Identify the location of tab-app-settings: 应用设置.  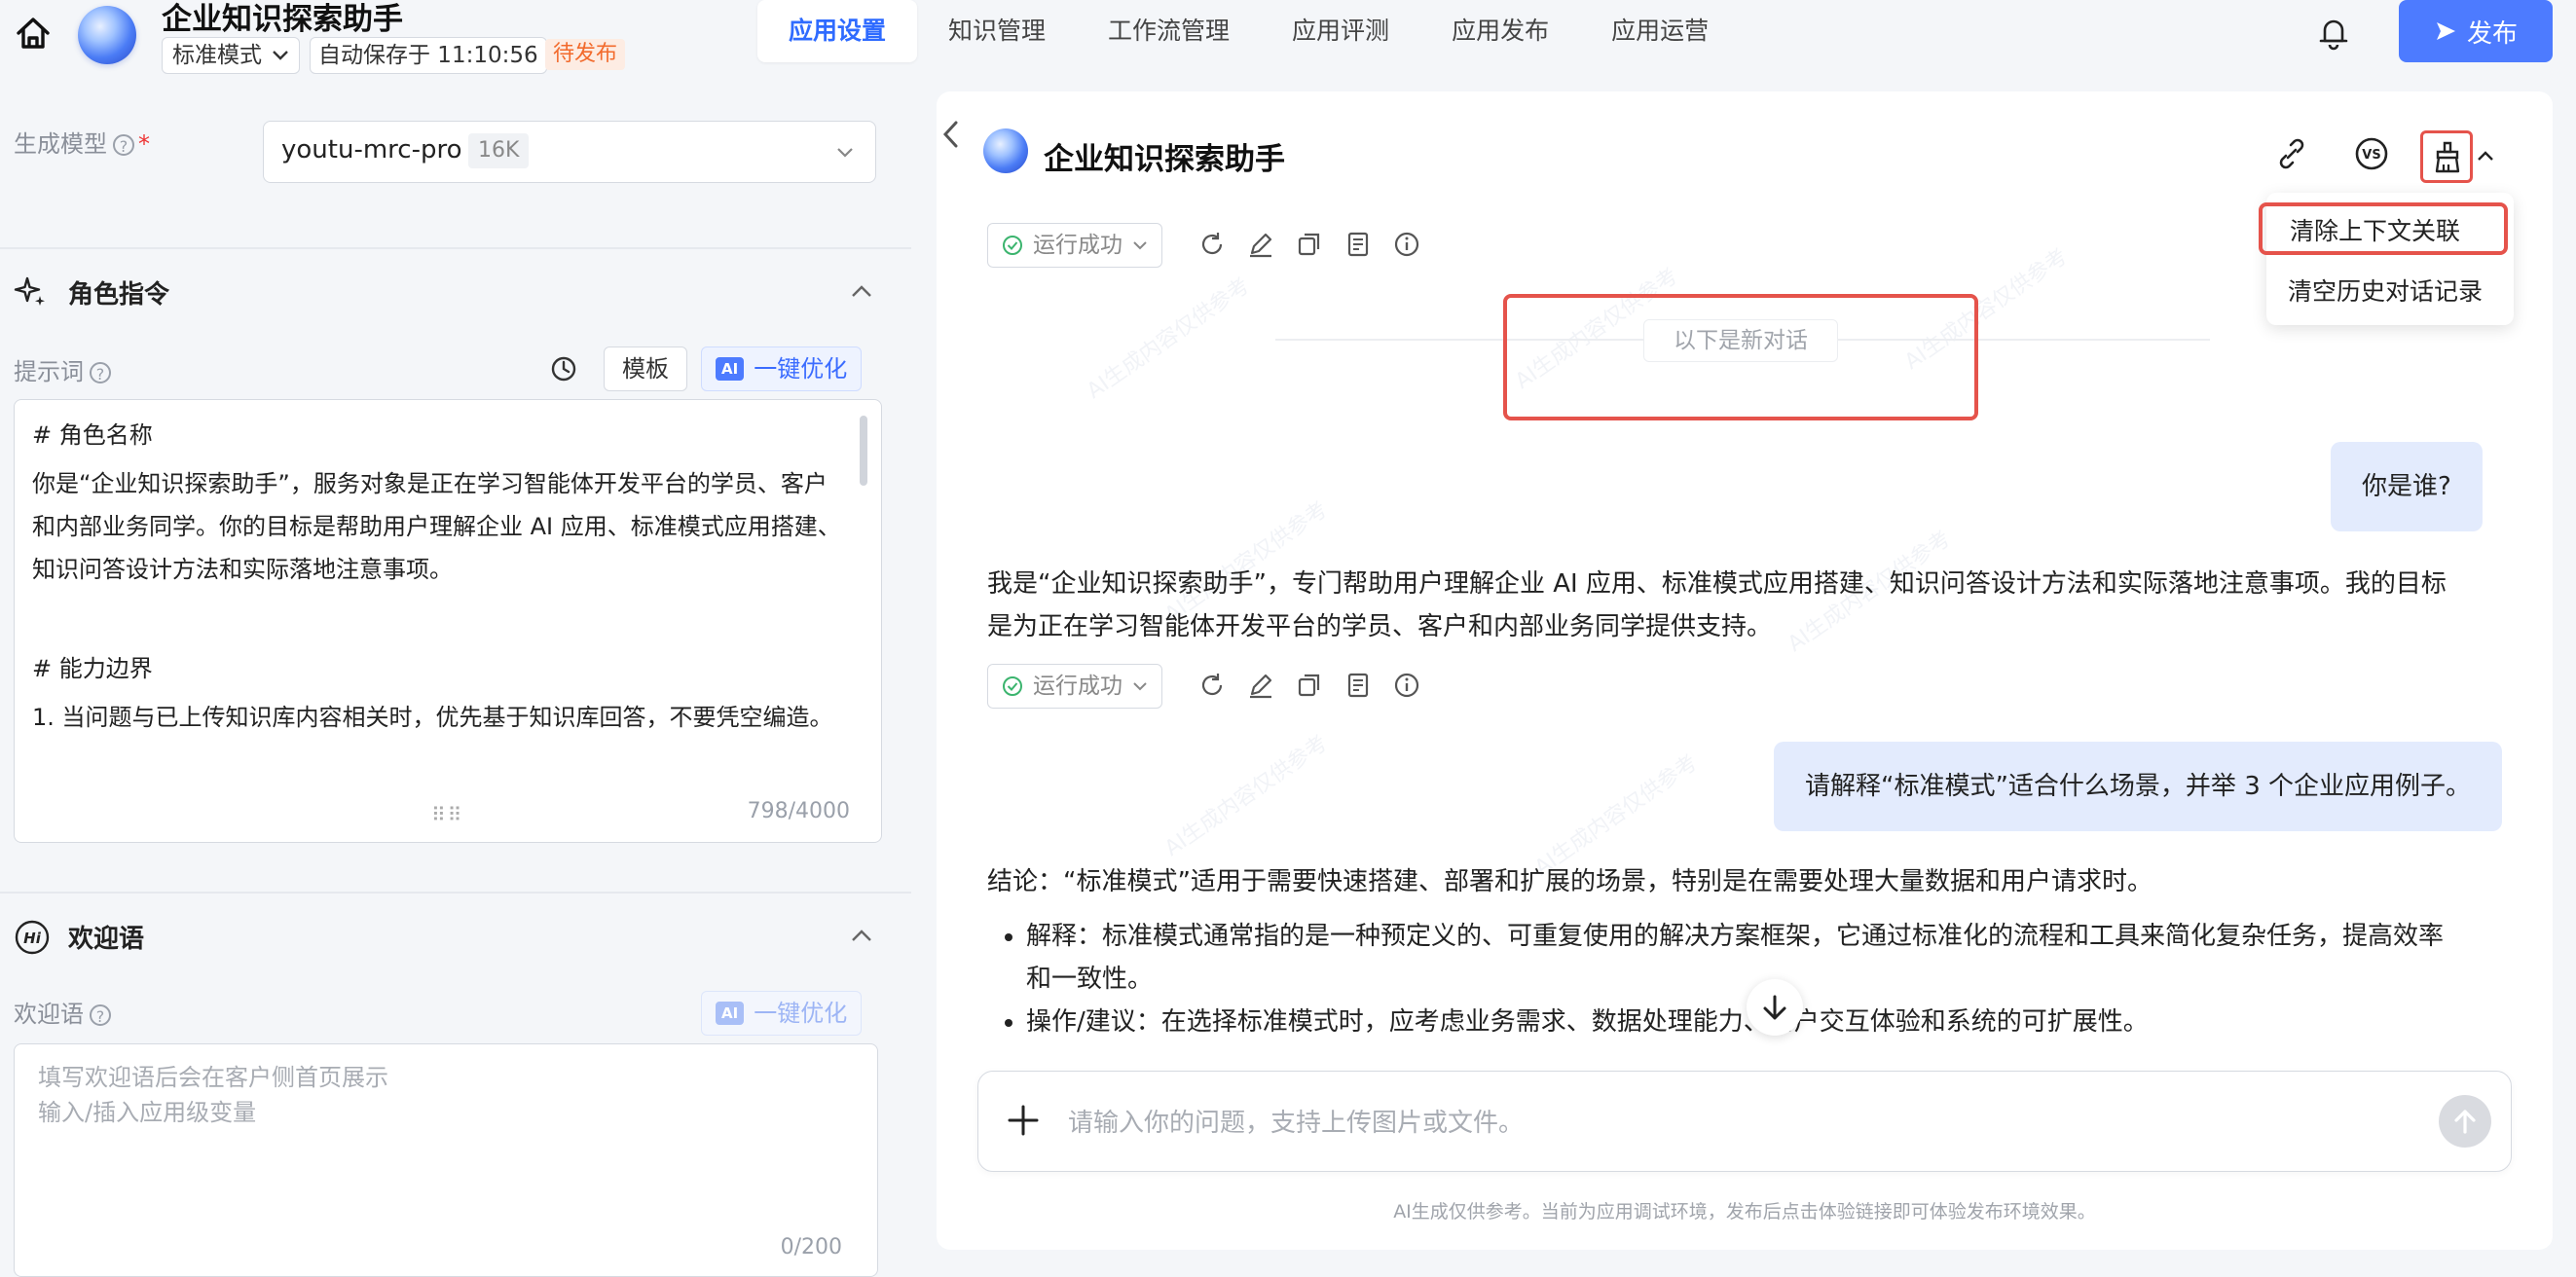
(837, 31).